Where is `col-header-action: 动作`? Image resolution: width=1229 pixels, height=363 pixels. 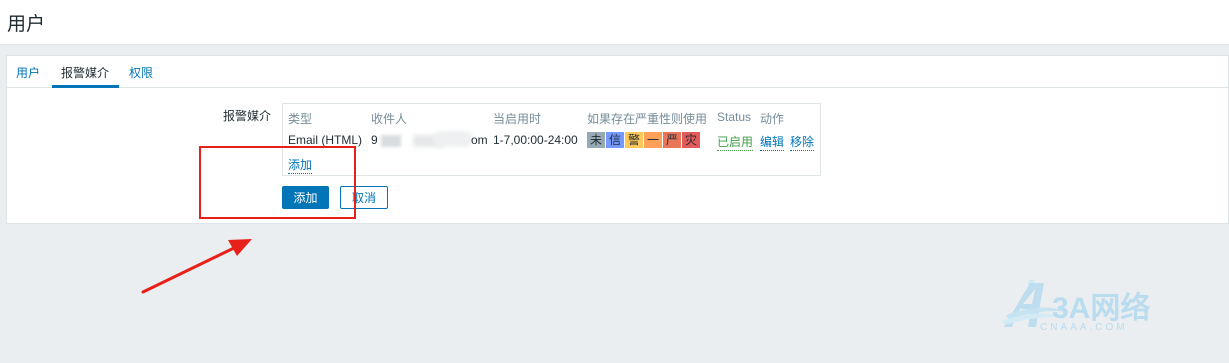 col-header-action: 动作 is located at coordinates (772, 119).